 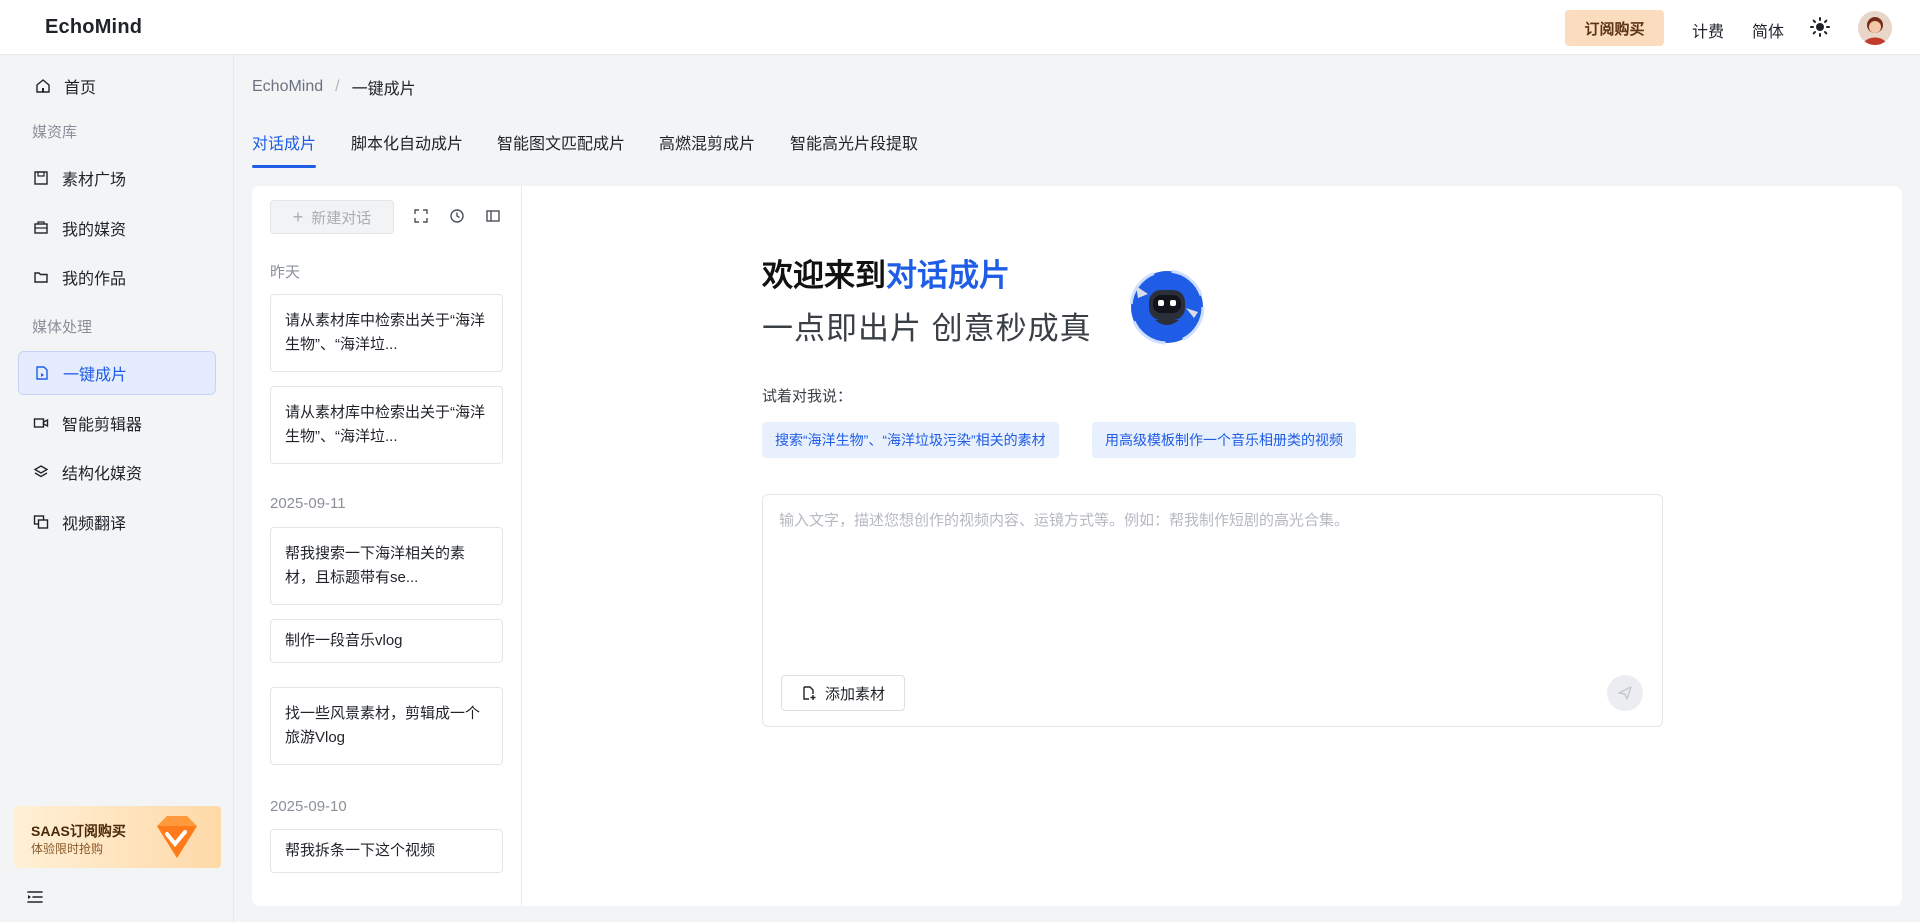 I want to click on brand-logo: EchoMind, so click(x=93, y=27).